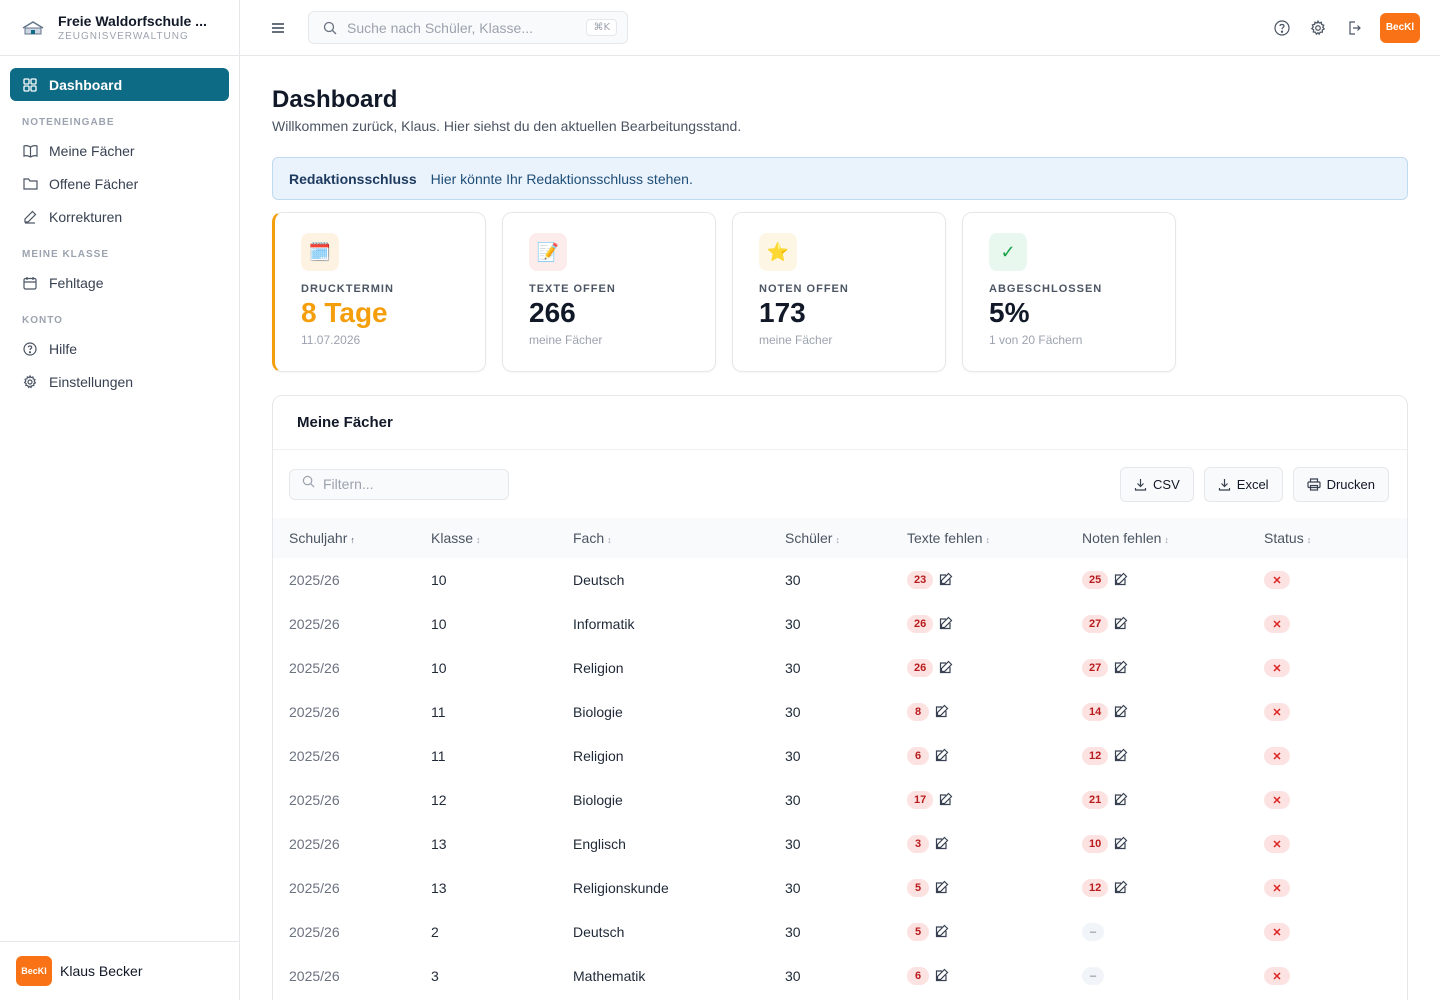 This screenshot has width=1440, height=1000. Describe the element at coordinates (663, 538) in the screenshot. I see `column-header-fach: Fach ↕` at that location.